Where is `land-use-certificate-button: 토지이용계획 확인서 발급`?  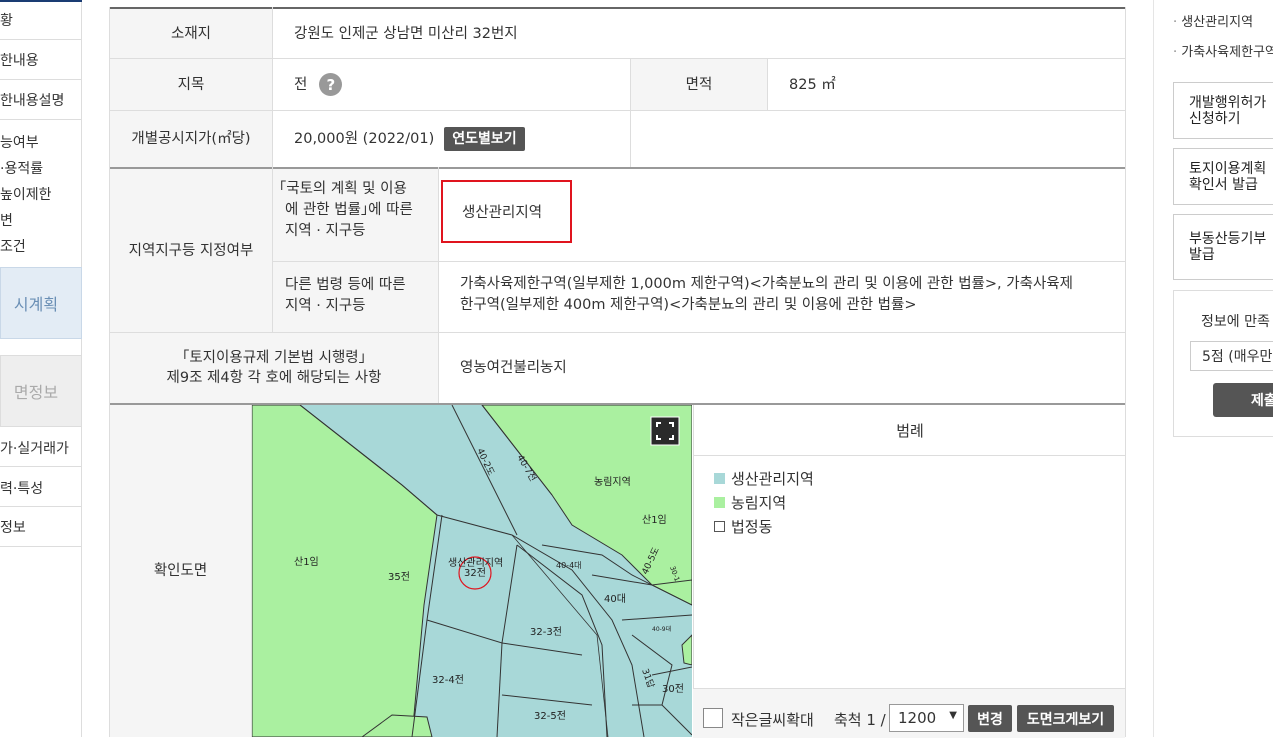
land-use-certificate-button: 토지이용계획 확인서 발급 is located at coordinates (1223, 176).